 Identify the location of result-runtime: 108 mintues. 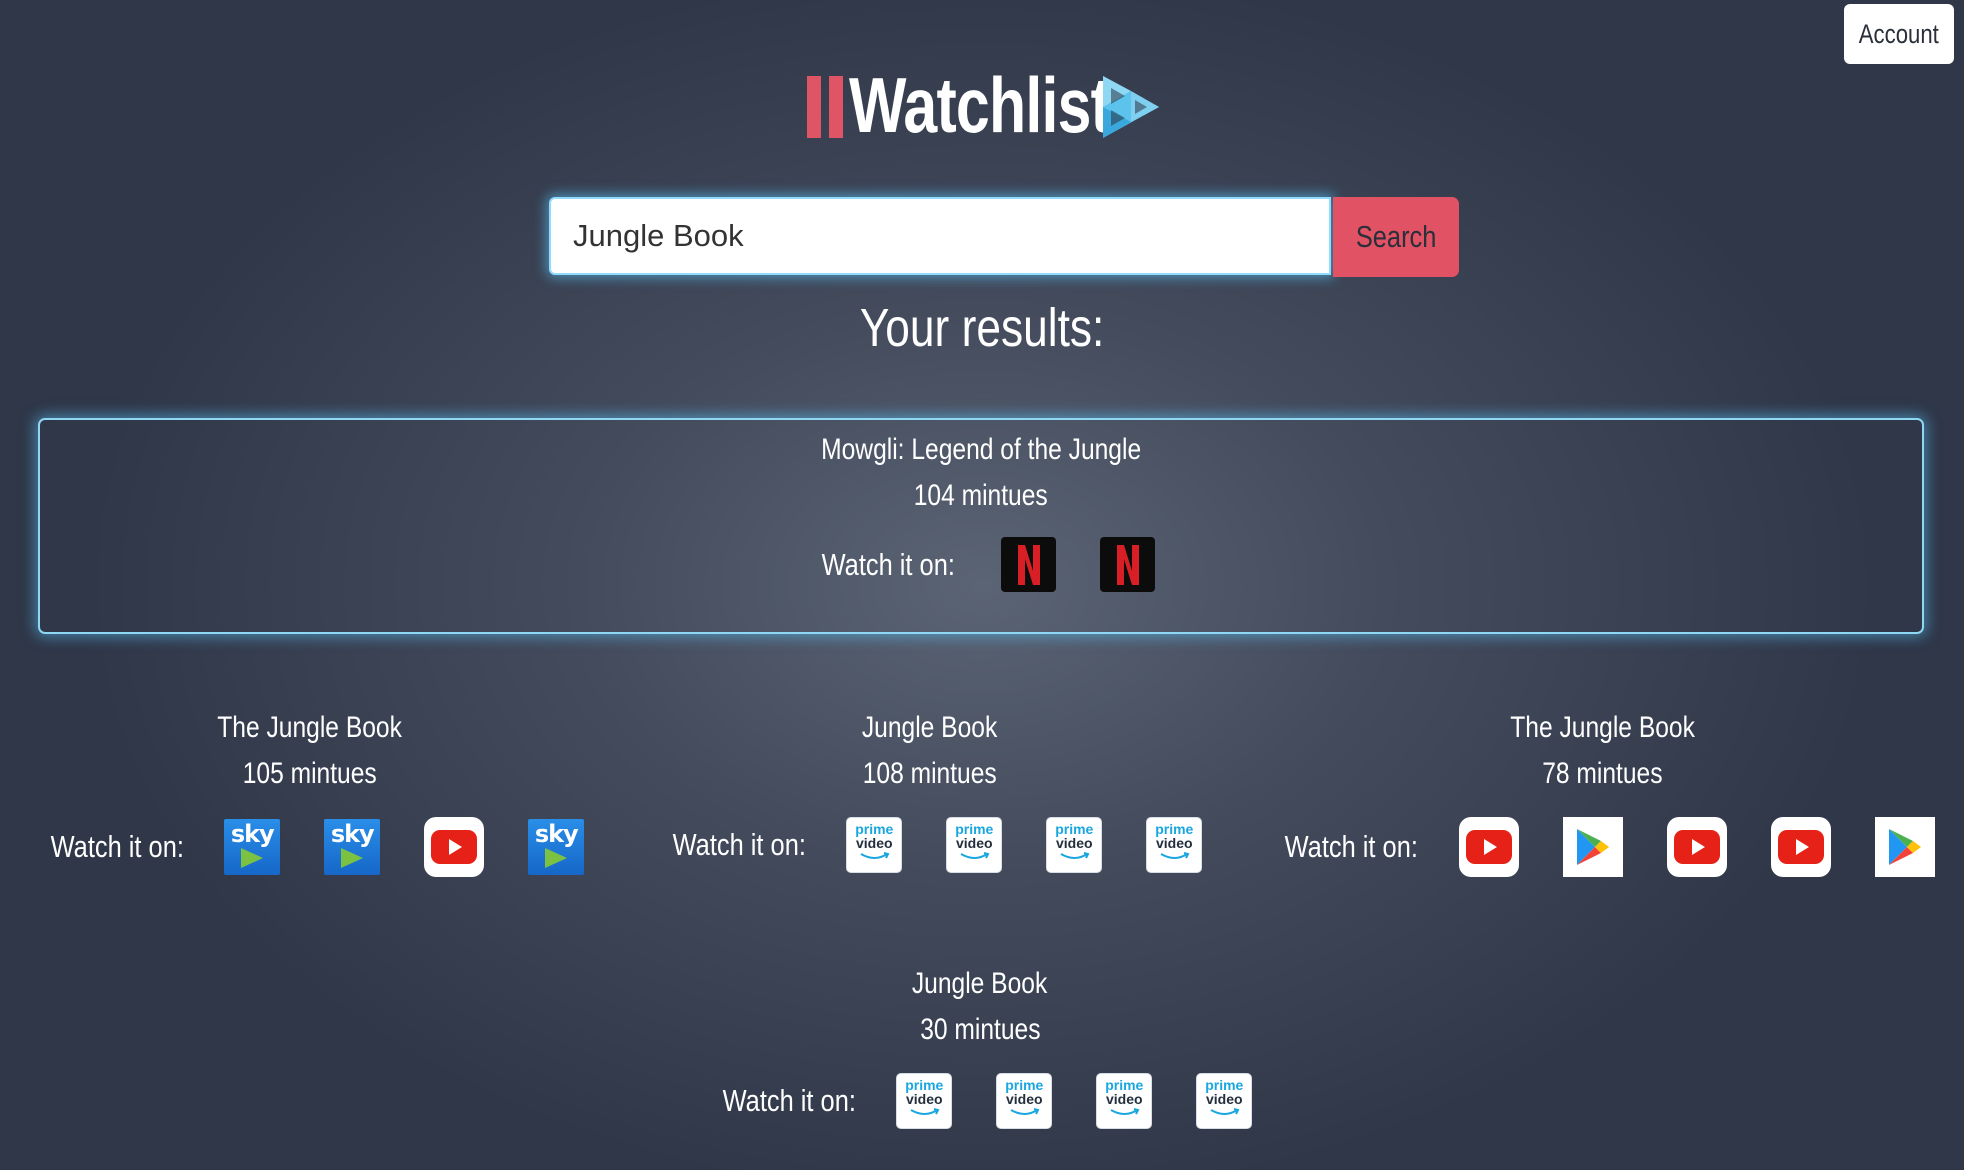
(930, 773).